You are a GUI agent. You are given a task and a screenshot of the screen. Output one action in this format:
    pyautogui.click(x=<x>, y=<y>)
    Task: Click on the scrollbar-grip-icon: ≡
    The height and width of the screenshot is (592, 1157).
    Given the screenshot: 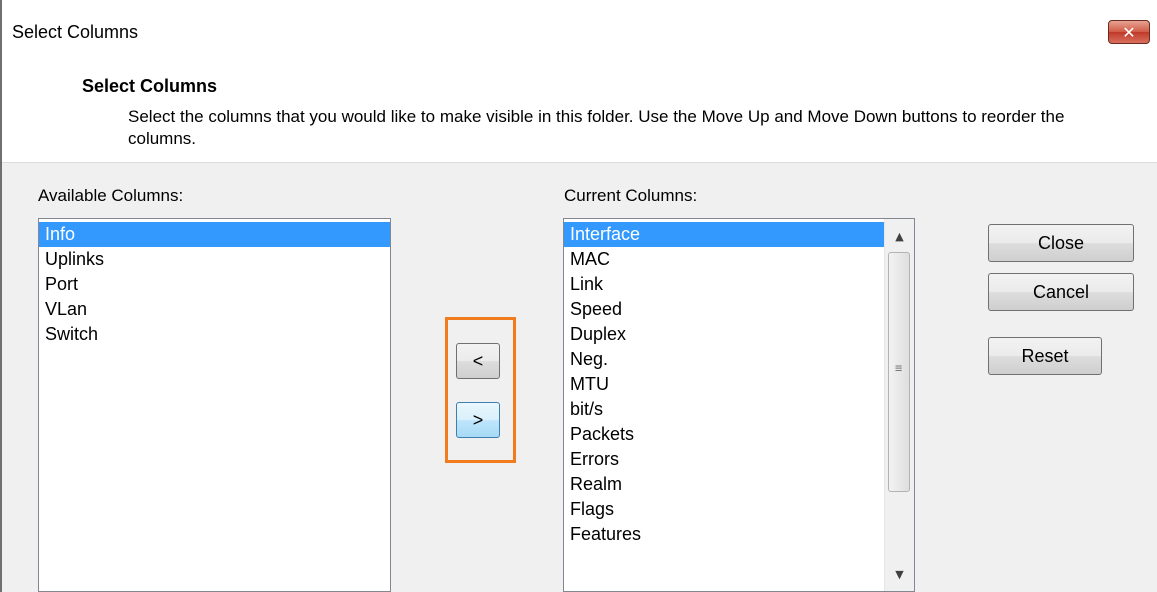 What is the action you would take?
    pyautogui.click(x=899, y=368)
    